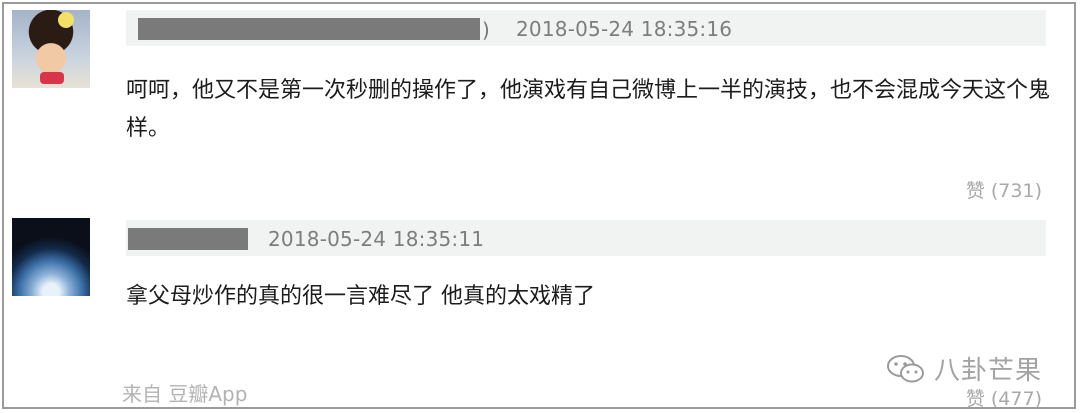  I want to click on comment-timestamp: 2018-05-24 18:35:11, so click(376, 239).